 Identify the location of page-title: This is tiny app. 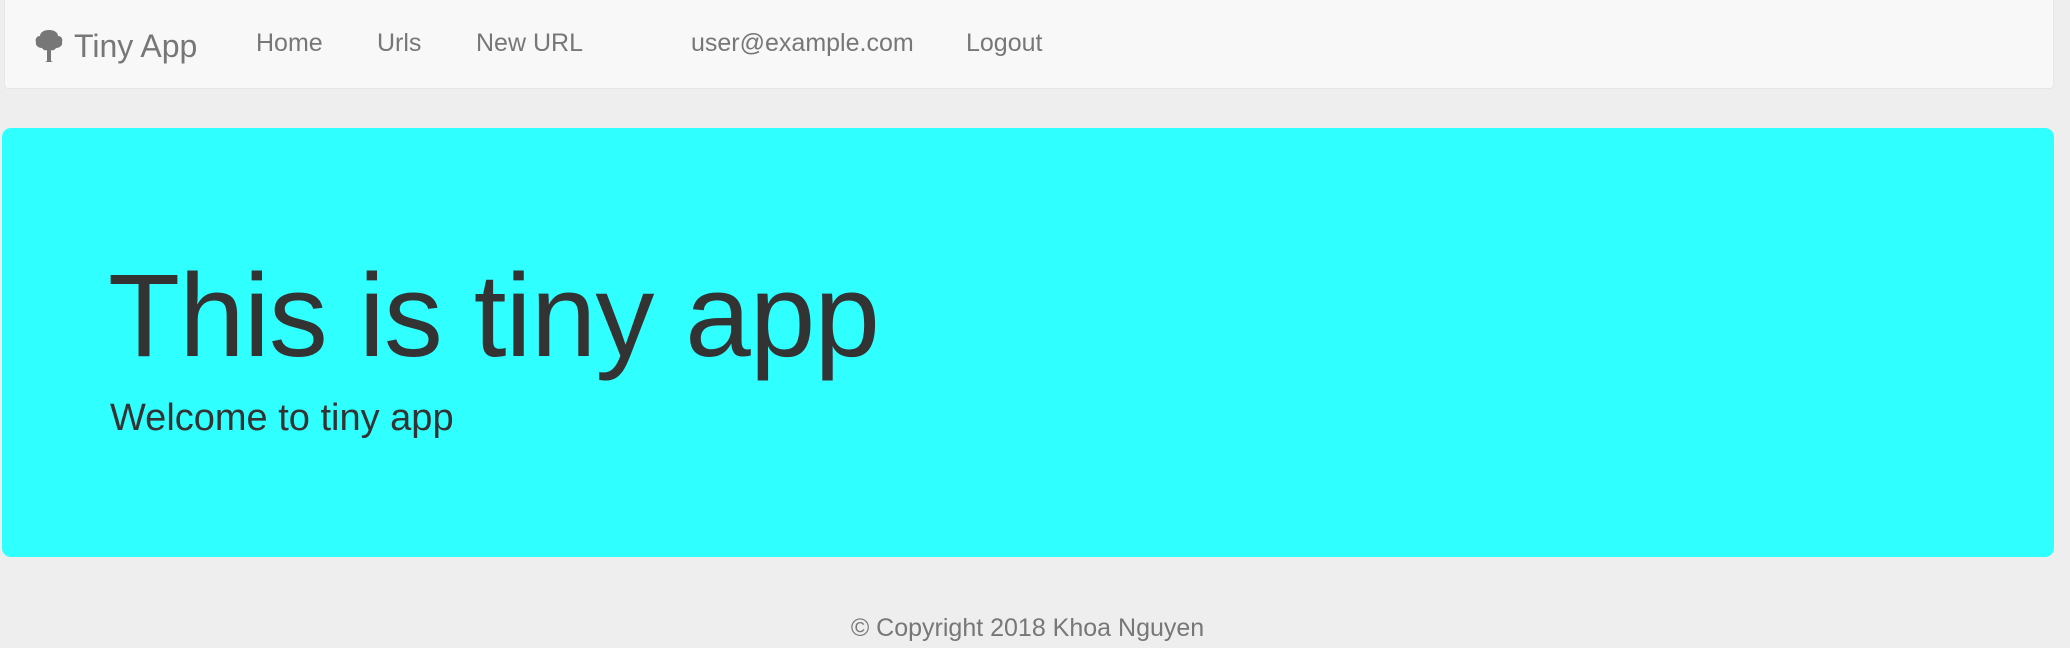
(494, 316).